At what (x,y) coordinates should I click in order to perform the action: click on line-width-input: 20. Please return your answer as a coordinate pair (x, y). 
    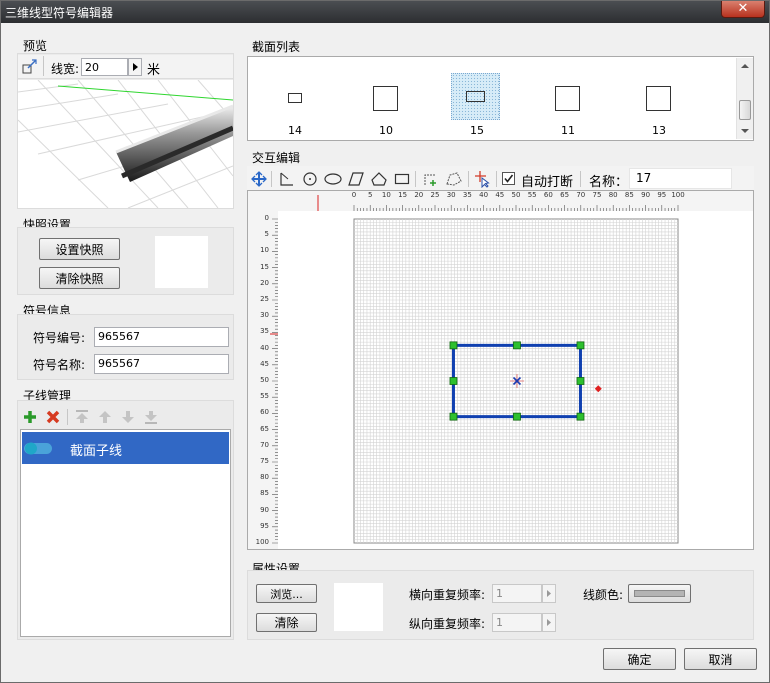
    Looking at the image, I should click on (104, 67).